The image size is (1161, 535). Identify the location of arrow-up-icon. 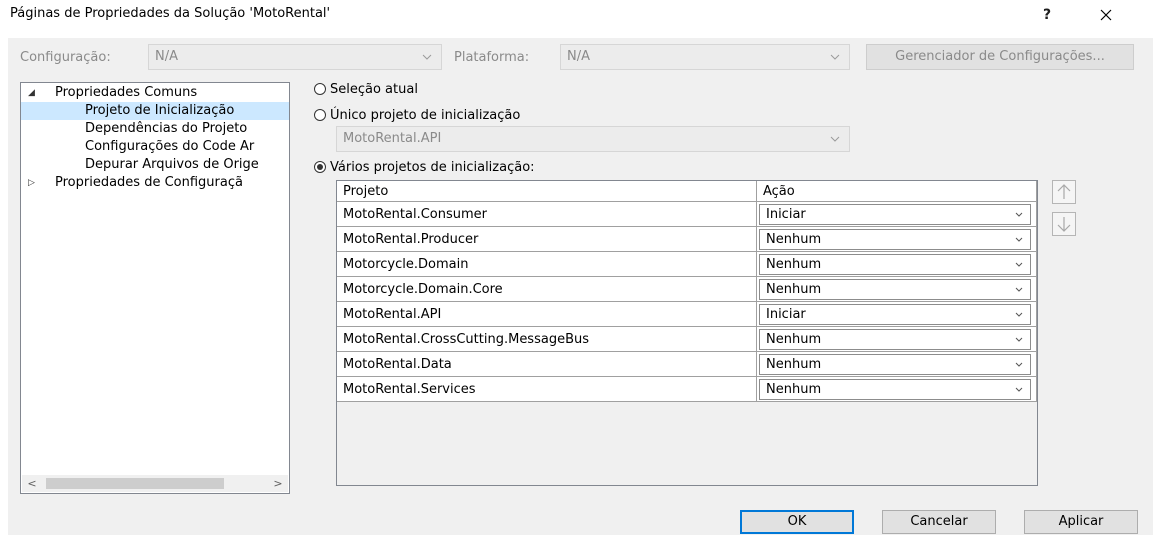
(1064, 191).